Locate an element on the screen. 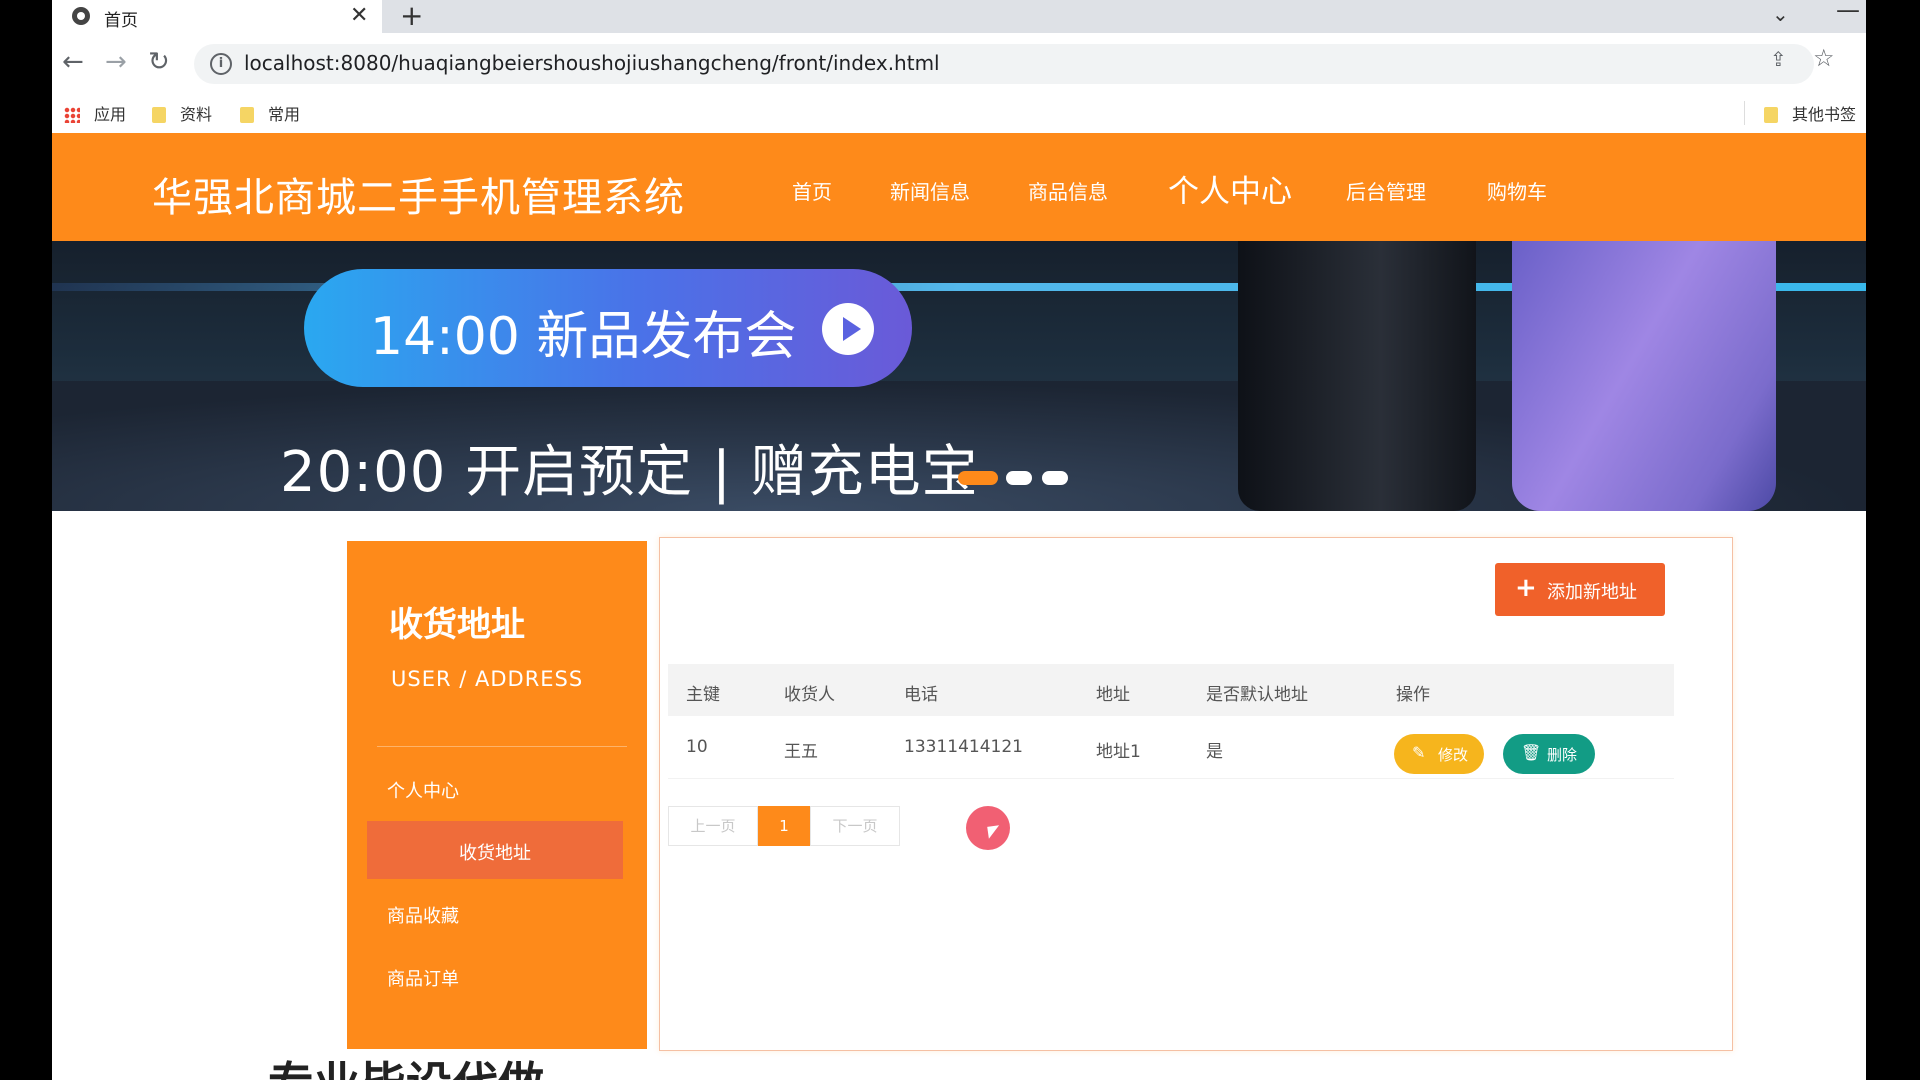  nav-user-center: 个人中心 is located at coordinates (1230, 188).